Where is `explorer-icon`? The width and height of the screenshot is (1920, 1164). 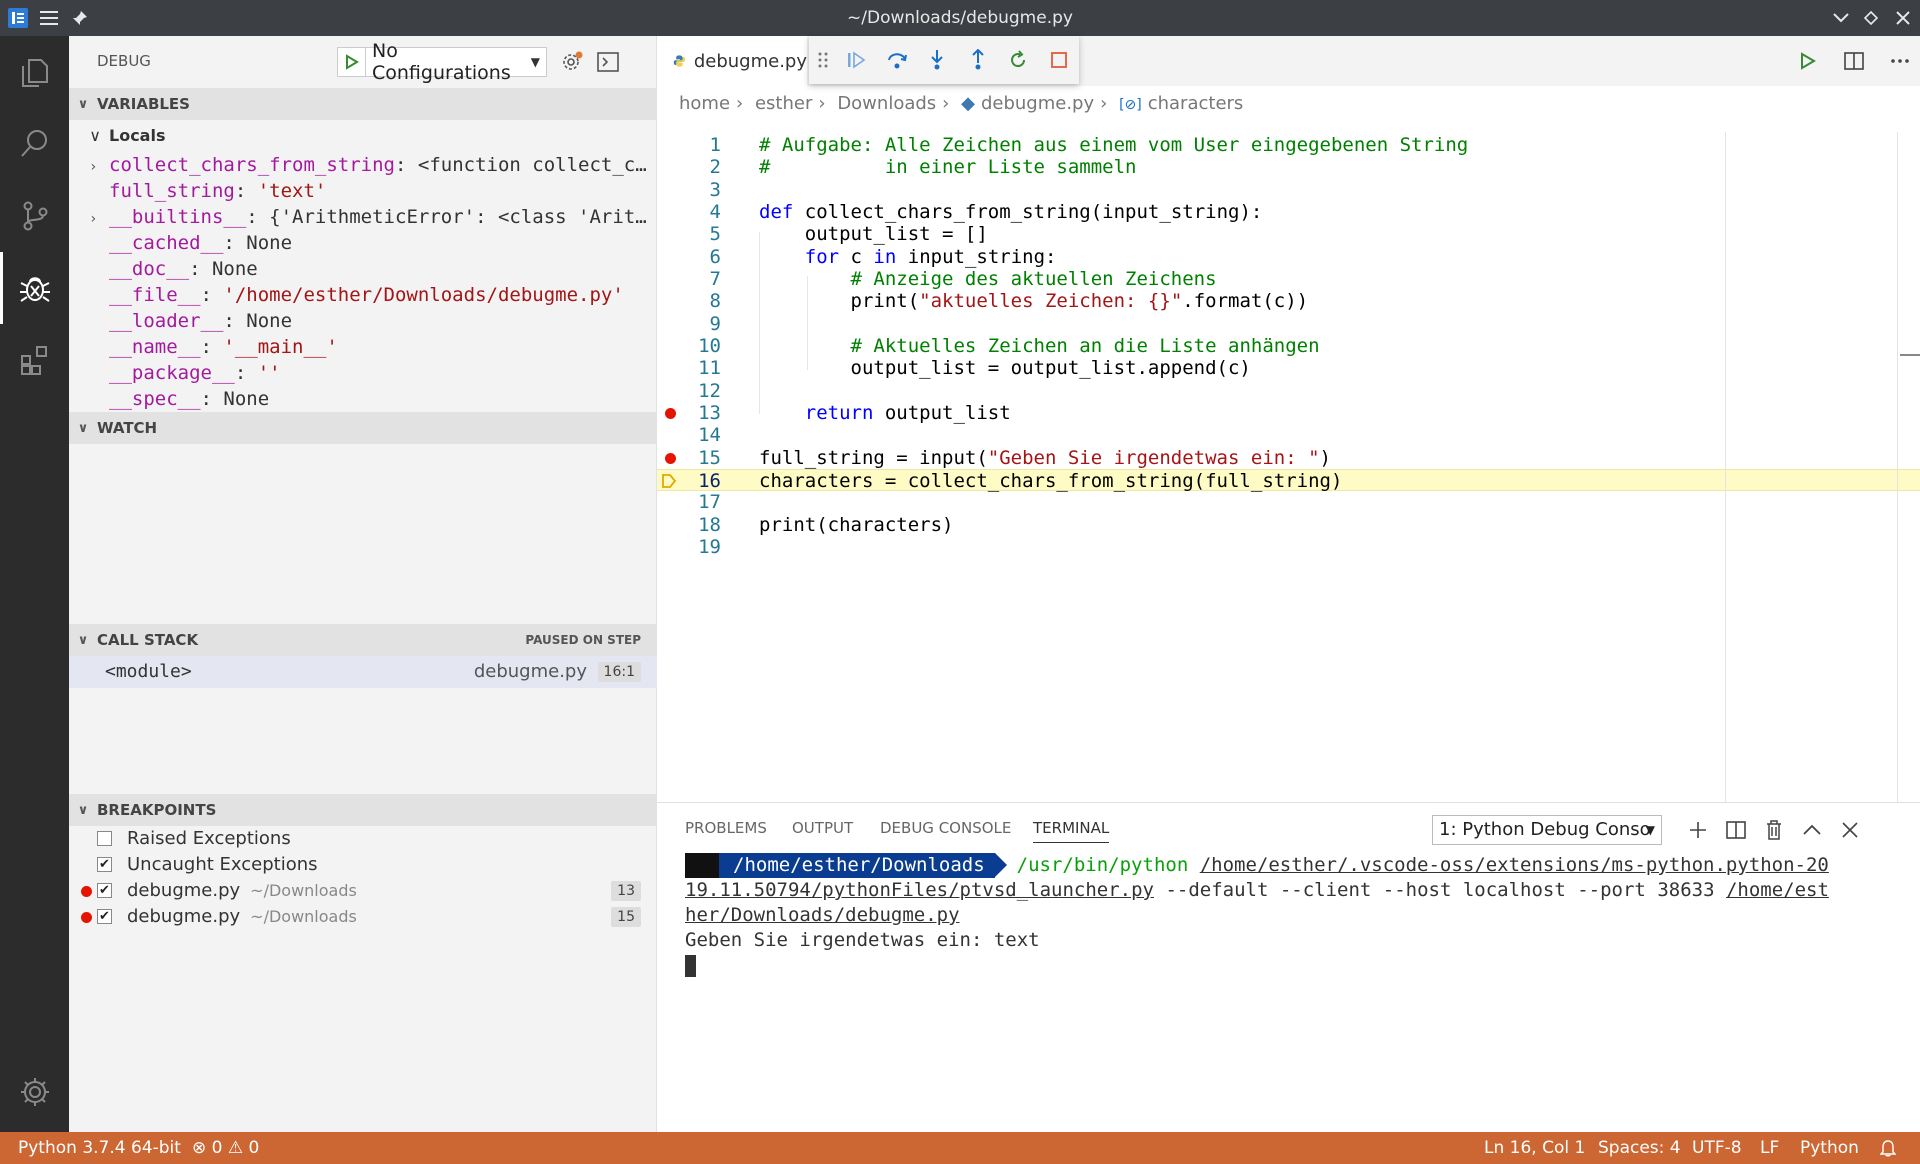 explorer-icon is located at coordinates (34, 72).